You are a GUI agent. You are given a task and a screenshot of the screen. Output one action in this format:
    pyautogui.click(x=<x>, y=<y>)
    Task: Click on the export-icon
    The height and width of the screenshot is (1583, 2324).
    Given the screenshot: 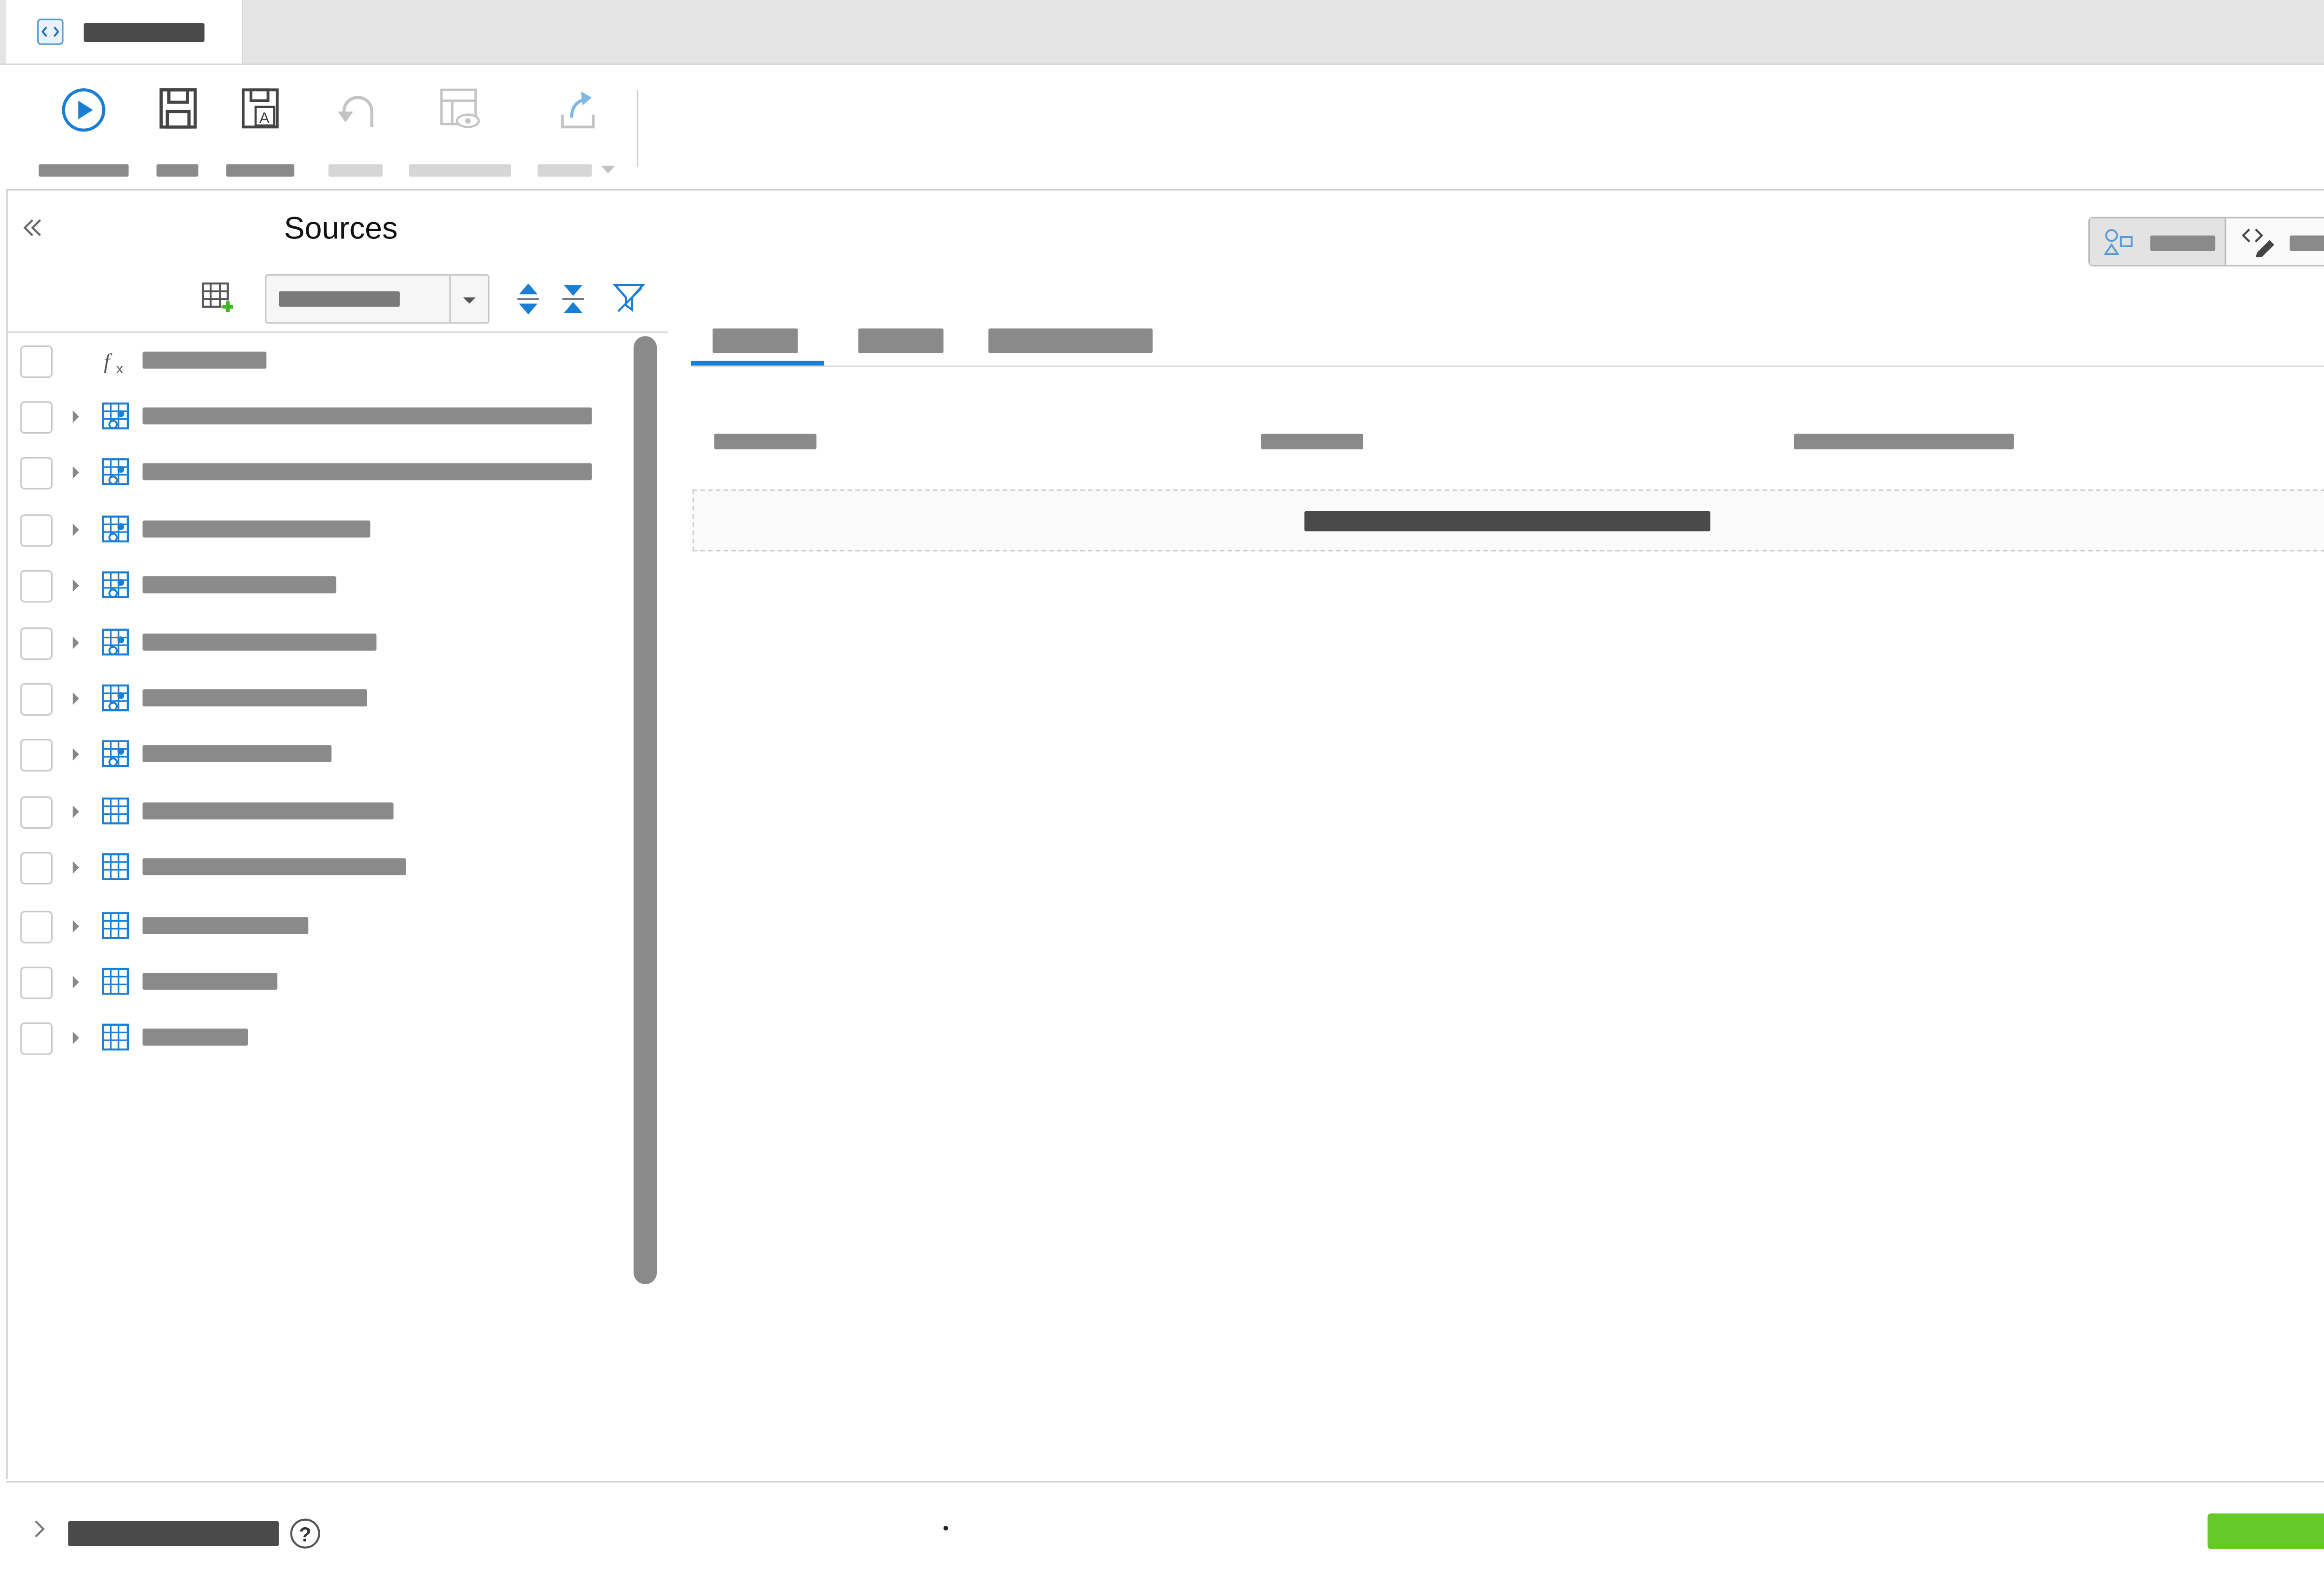 What is the action you would take?
    pyautogui.click(x=578, y=110)
    